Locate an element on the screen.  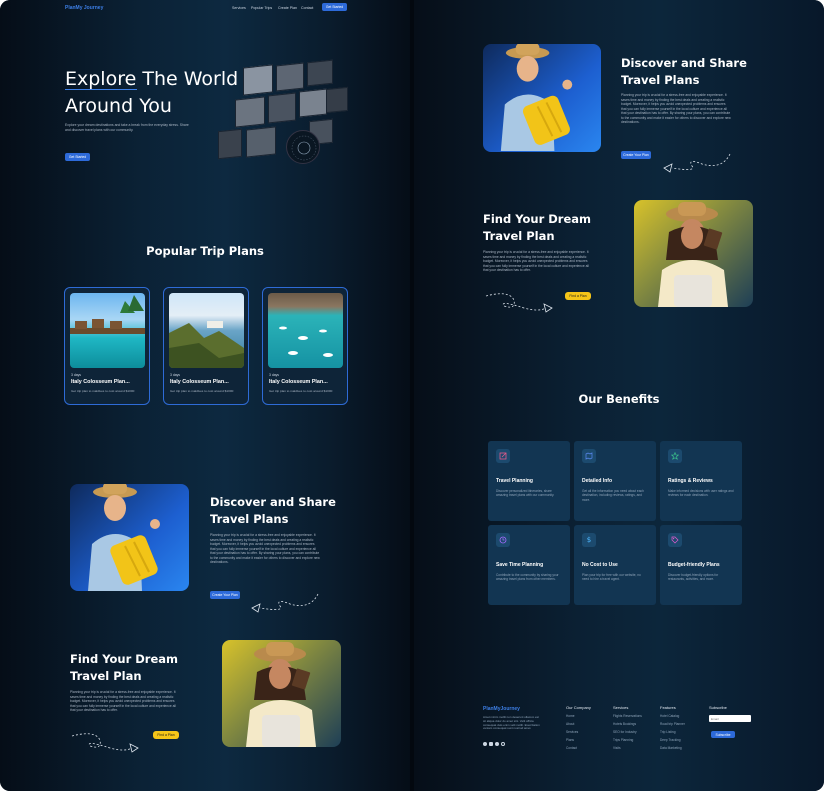
subscribe-email-input is located at coordinates (730, 718).